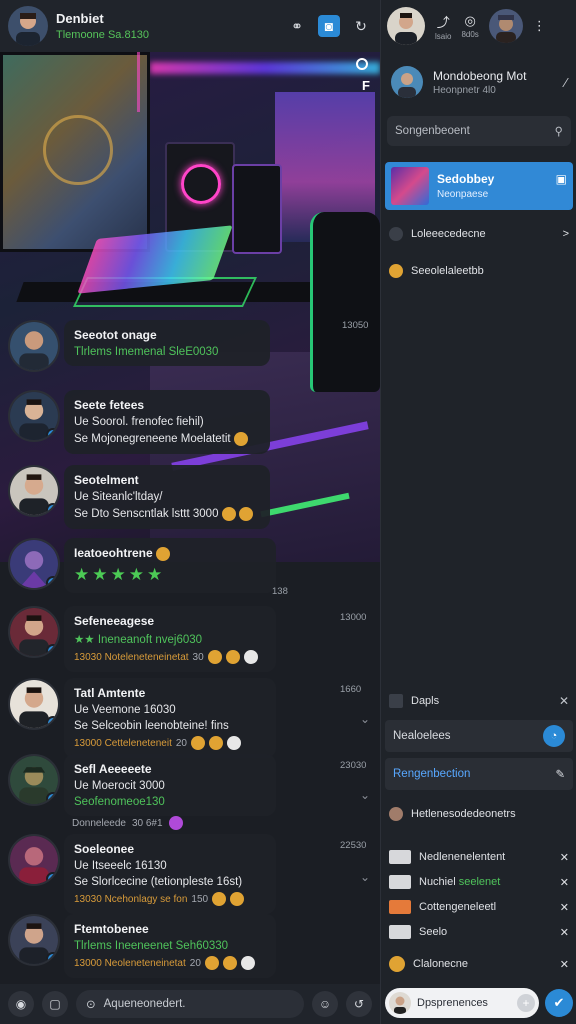  I want to click on search-input: Songenbeoent ⚲, so click(479, 131).